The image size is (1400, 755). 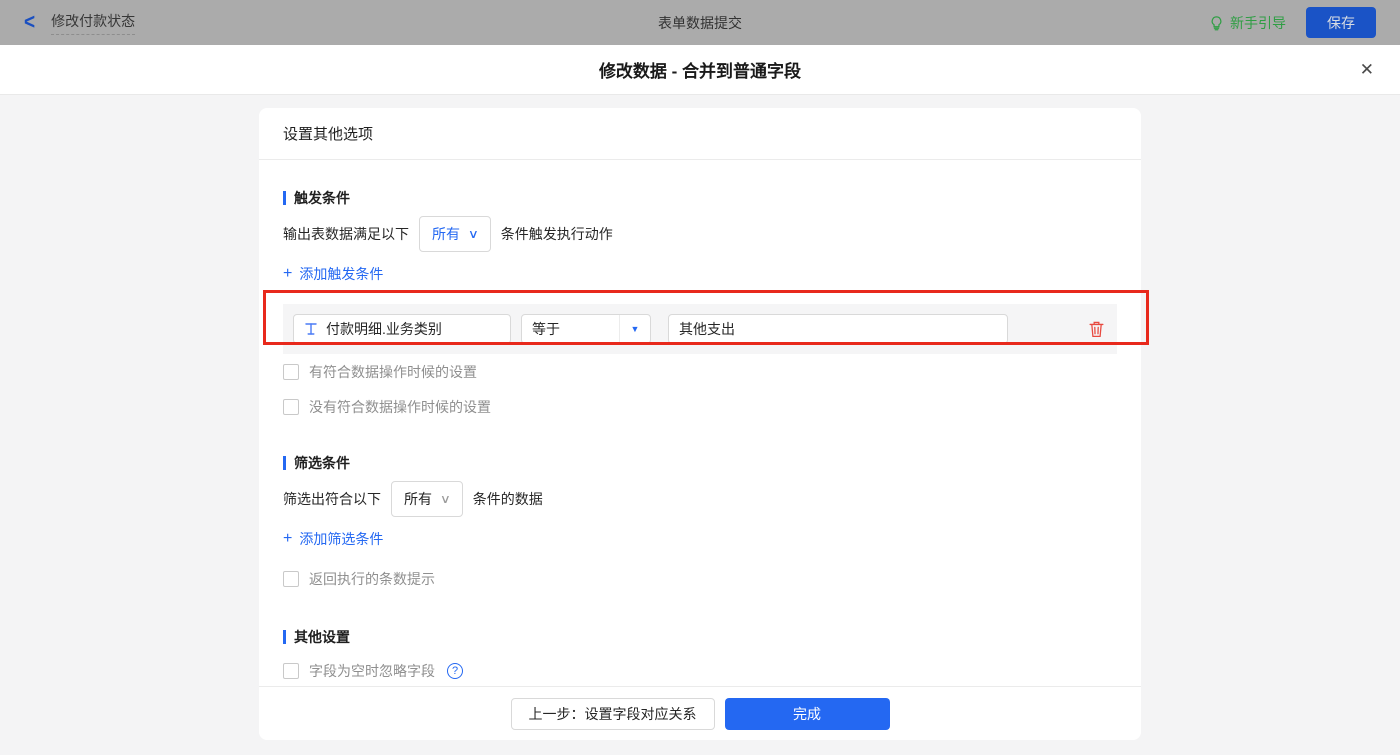 I want to click on has-match-setting-row: 有符合数据操作时候的设置, so click(x=700, y=372).